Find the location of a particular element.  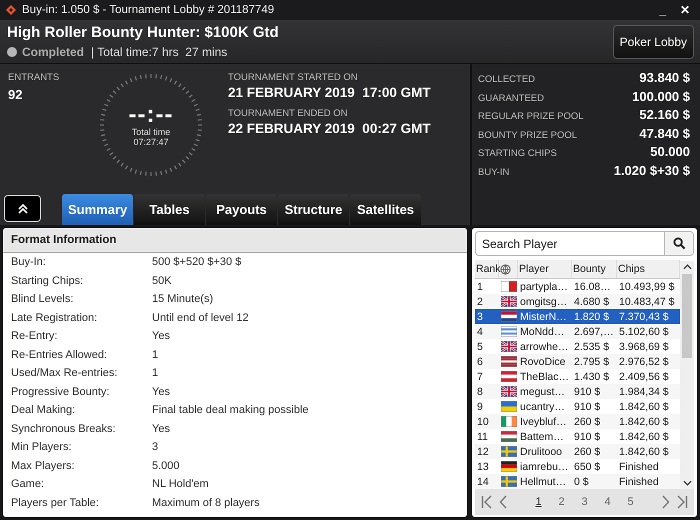

bounty-cell-text: 260 $ is located at coordinates (587, 452).